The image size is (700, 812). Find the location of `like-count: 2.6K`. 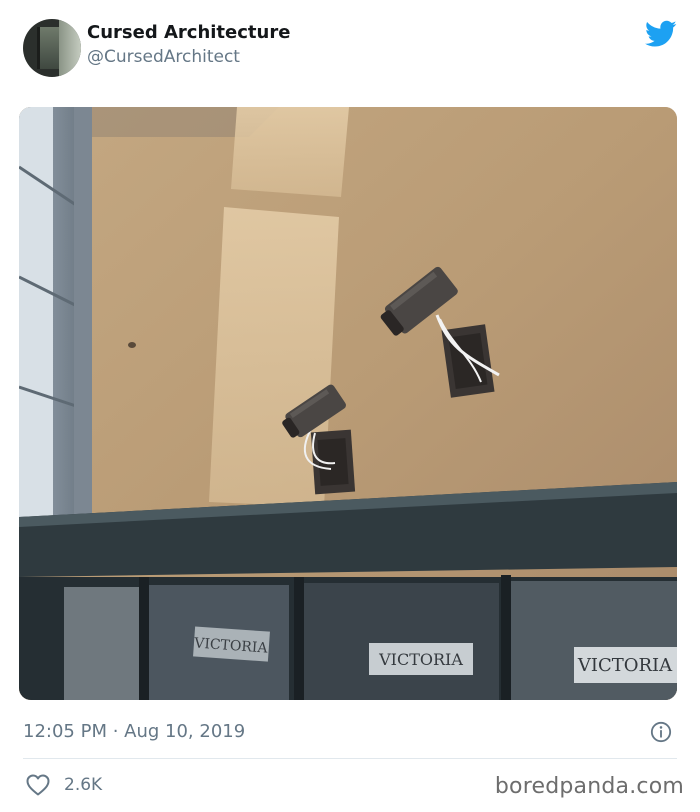

like-count: 2.6K is located at coordinates (83, 785).